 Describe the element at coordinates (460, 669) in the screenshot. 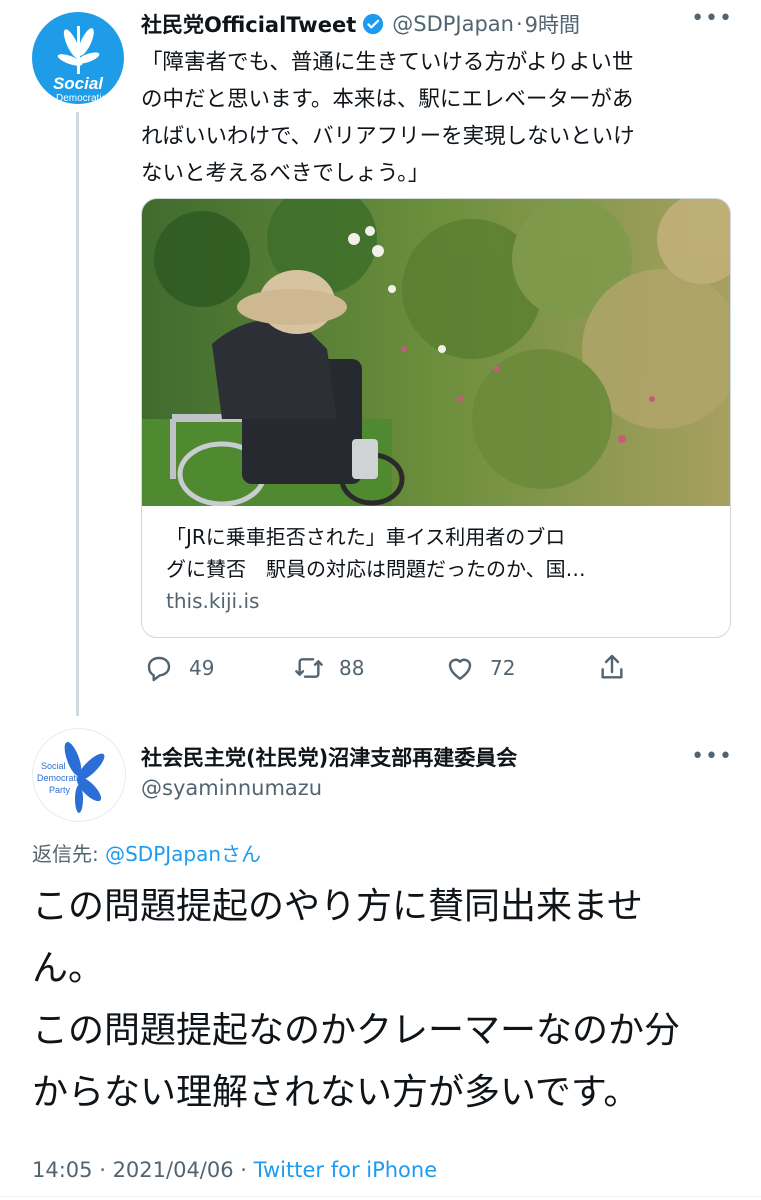

I see `heart-icon` at that location.